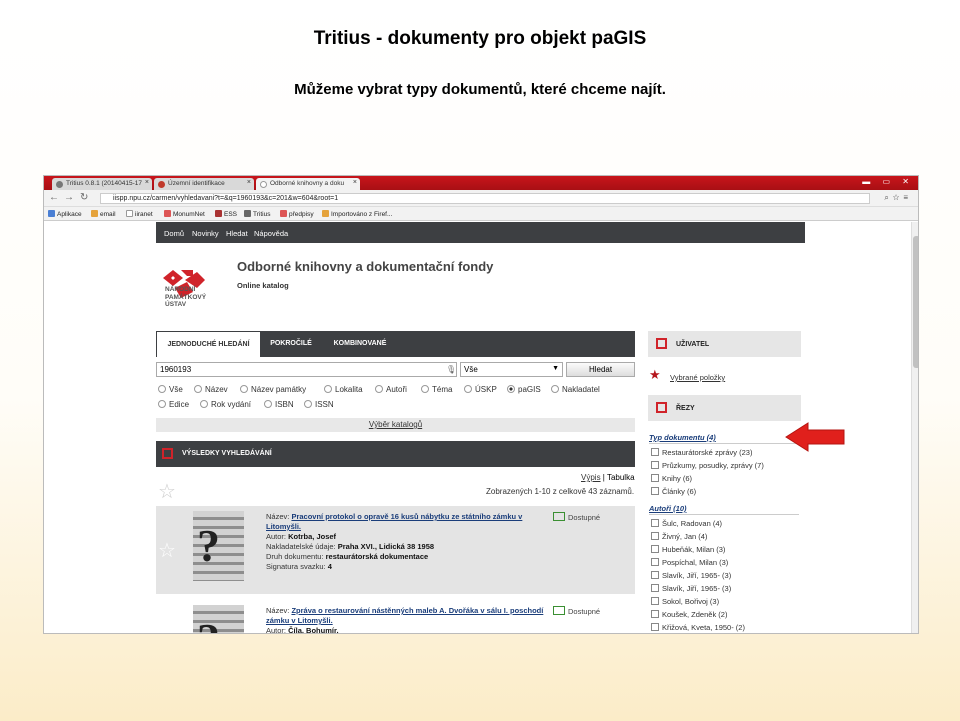 Image resolution: width=960 pixels, height=721 pixels. Describe the element at coordinates (208, 344) in the screenshot. I see `tab-simple-search: Jednoduché hledání` at that location.